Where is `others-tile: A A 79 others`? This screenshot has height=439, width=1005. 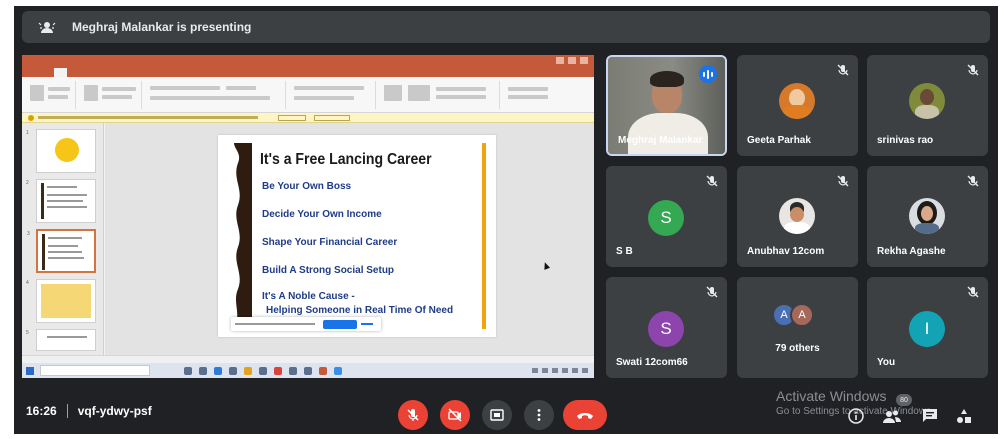
others-tile: A A 79 others is located at coordinates (797, 327).